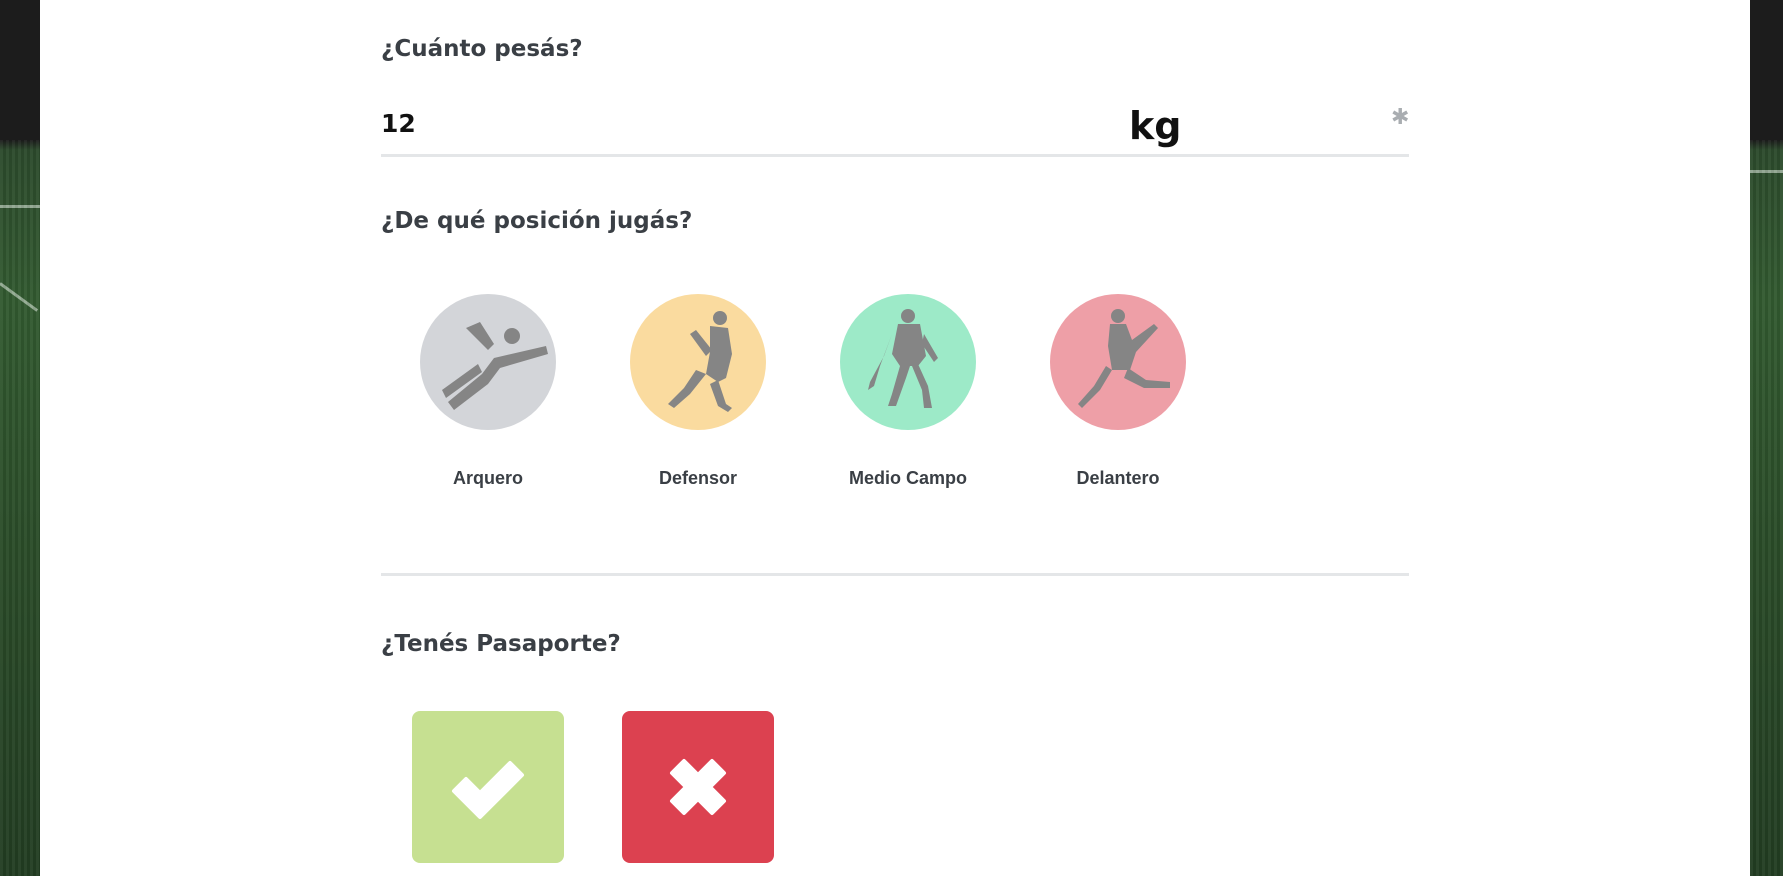 The height and width of the screenshot is (876, 1783). What do you see at coordinates (501, 644) in the screenshot?
I see `passport-question: ¿Tenés Pasaporte?` at bounding box center [501, 644].